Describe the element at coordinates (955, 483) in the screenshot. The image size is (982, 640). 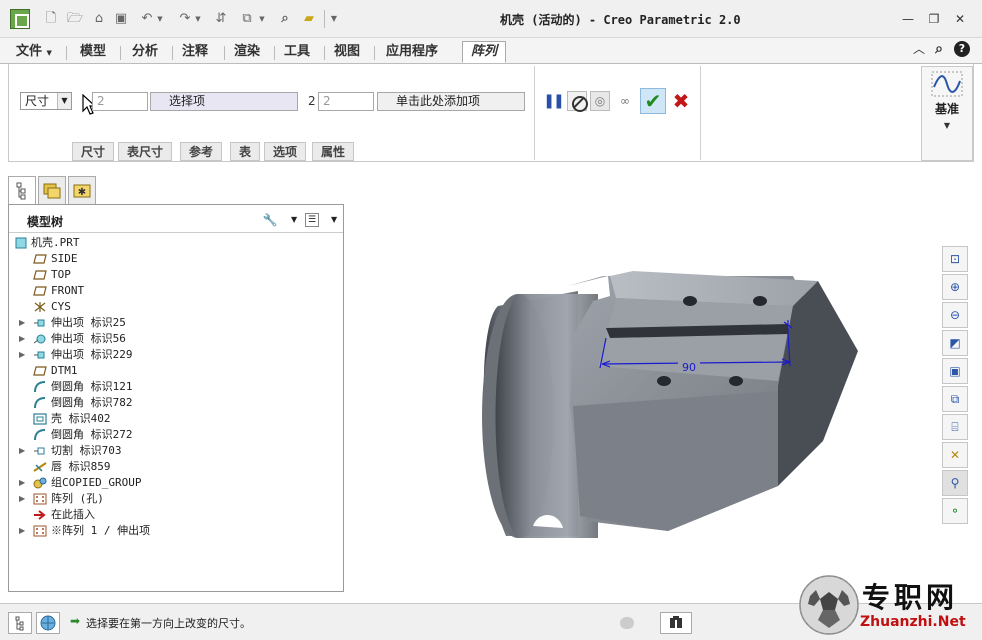
I see `annotation-display-icon: ⚲` at that location.